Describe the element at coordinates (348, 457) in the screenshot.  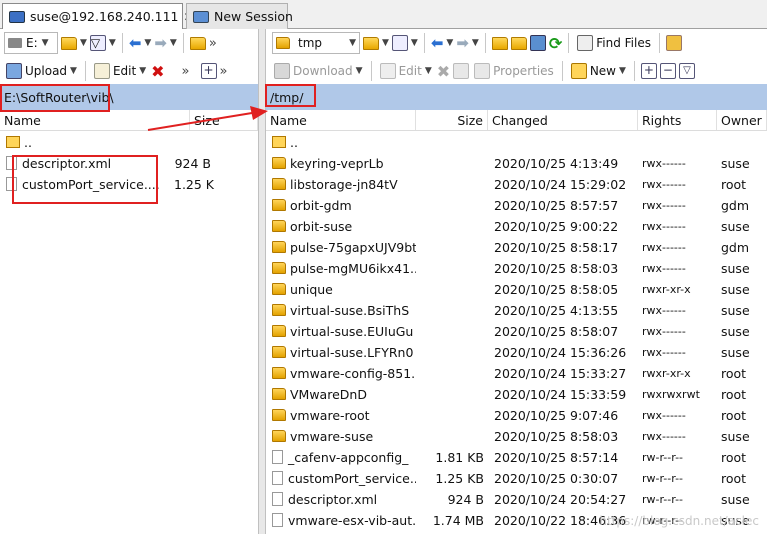
I see `file-name: _cafenv-appconfig_` at that location.